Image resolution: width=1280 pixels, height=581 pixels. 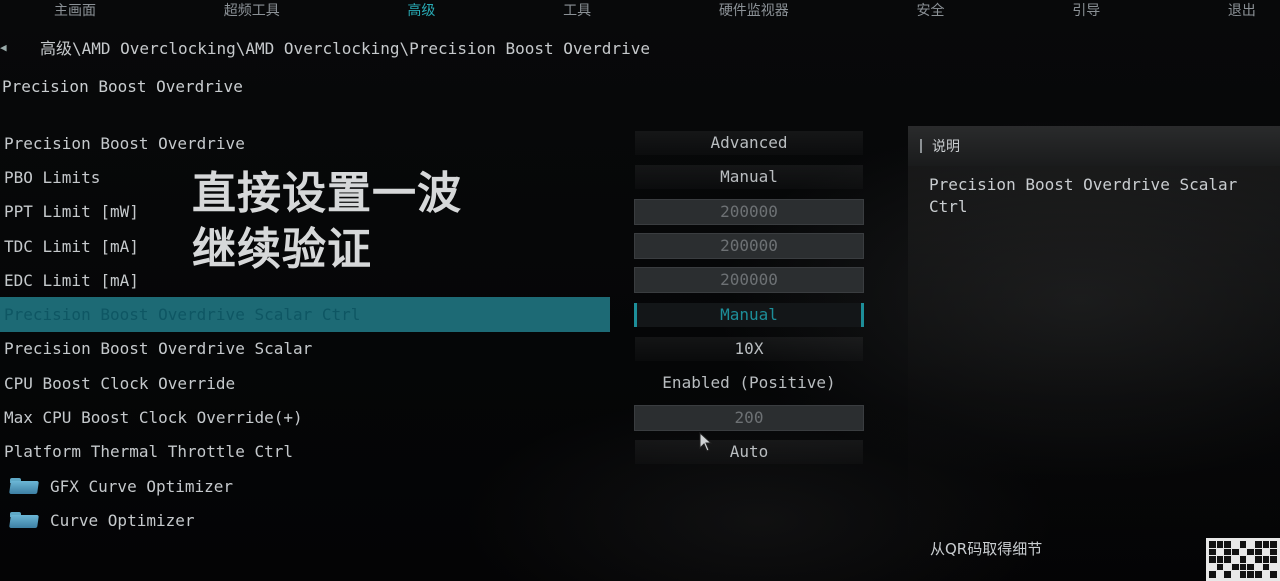 What do you see at coordinates (52, 177) in the screenshot?
I see `setting-label: PBO Limits` at bounding box center [52, 177].